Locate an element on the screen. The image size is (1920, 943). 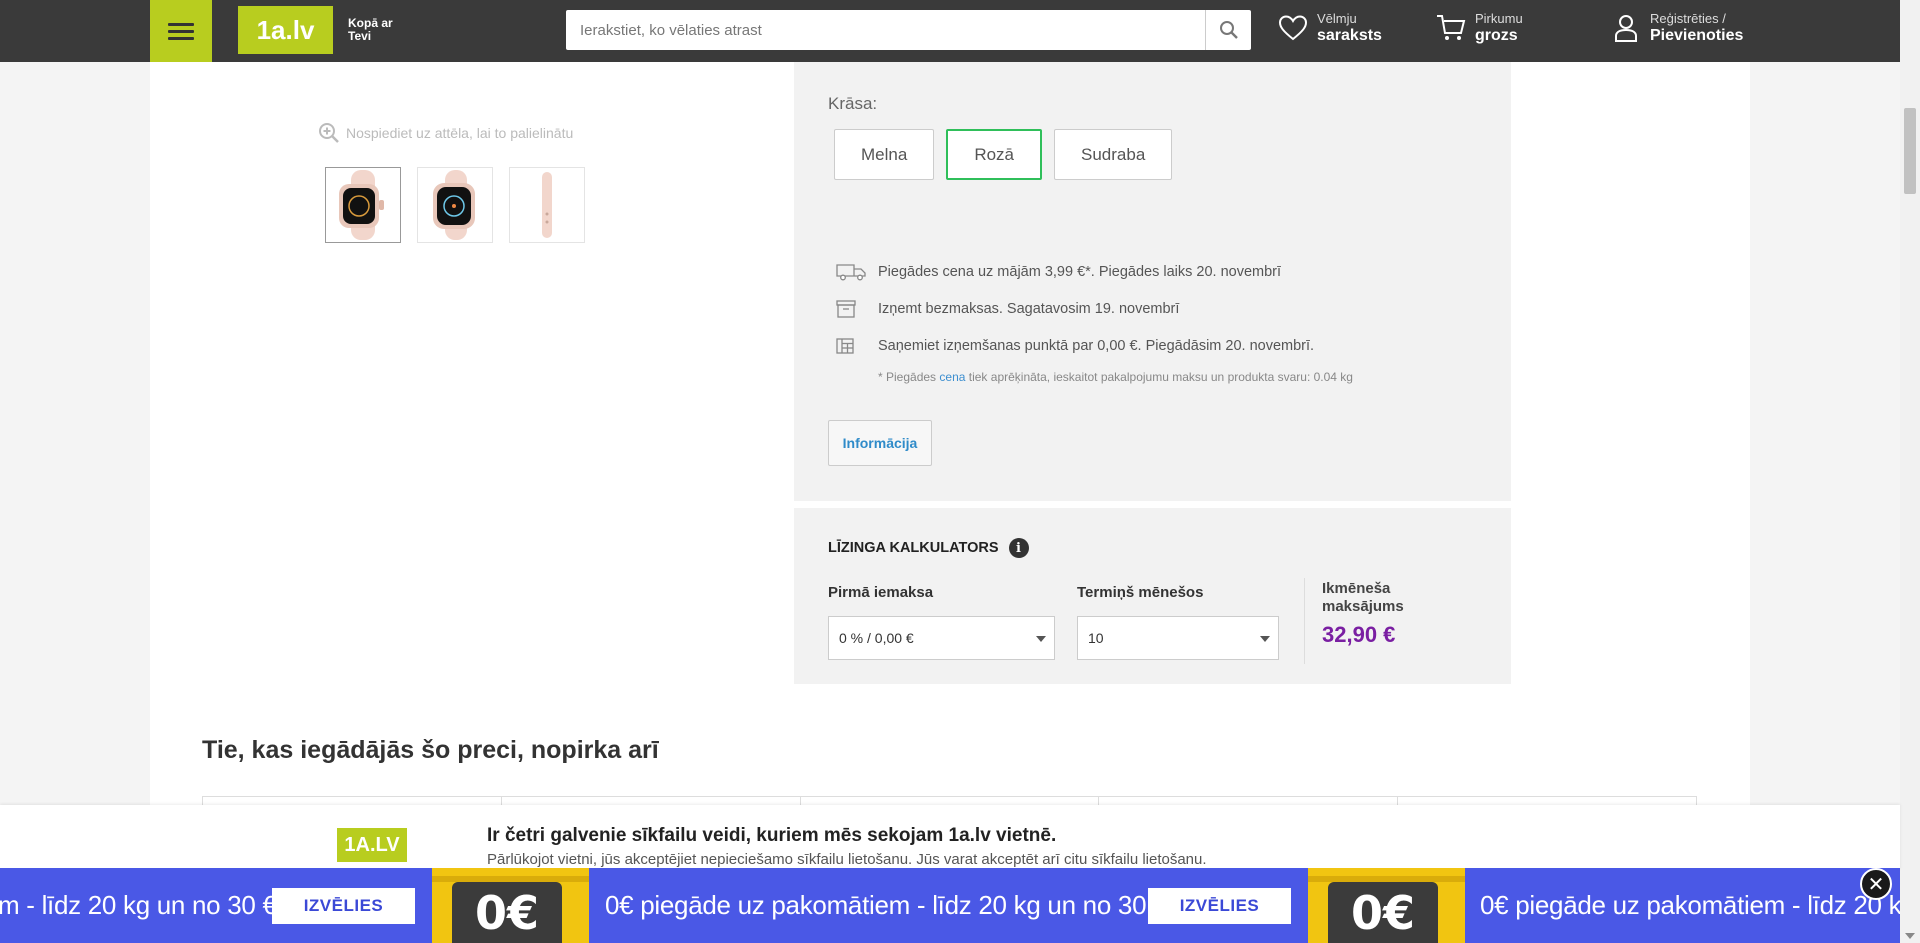
term-label: Termiņš mēnešos is located at coordinates (1140, 592).